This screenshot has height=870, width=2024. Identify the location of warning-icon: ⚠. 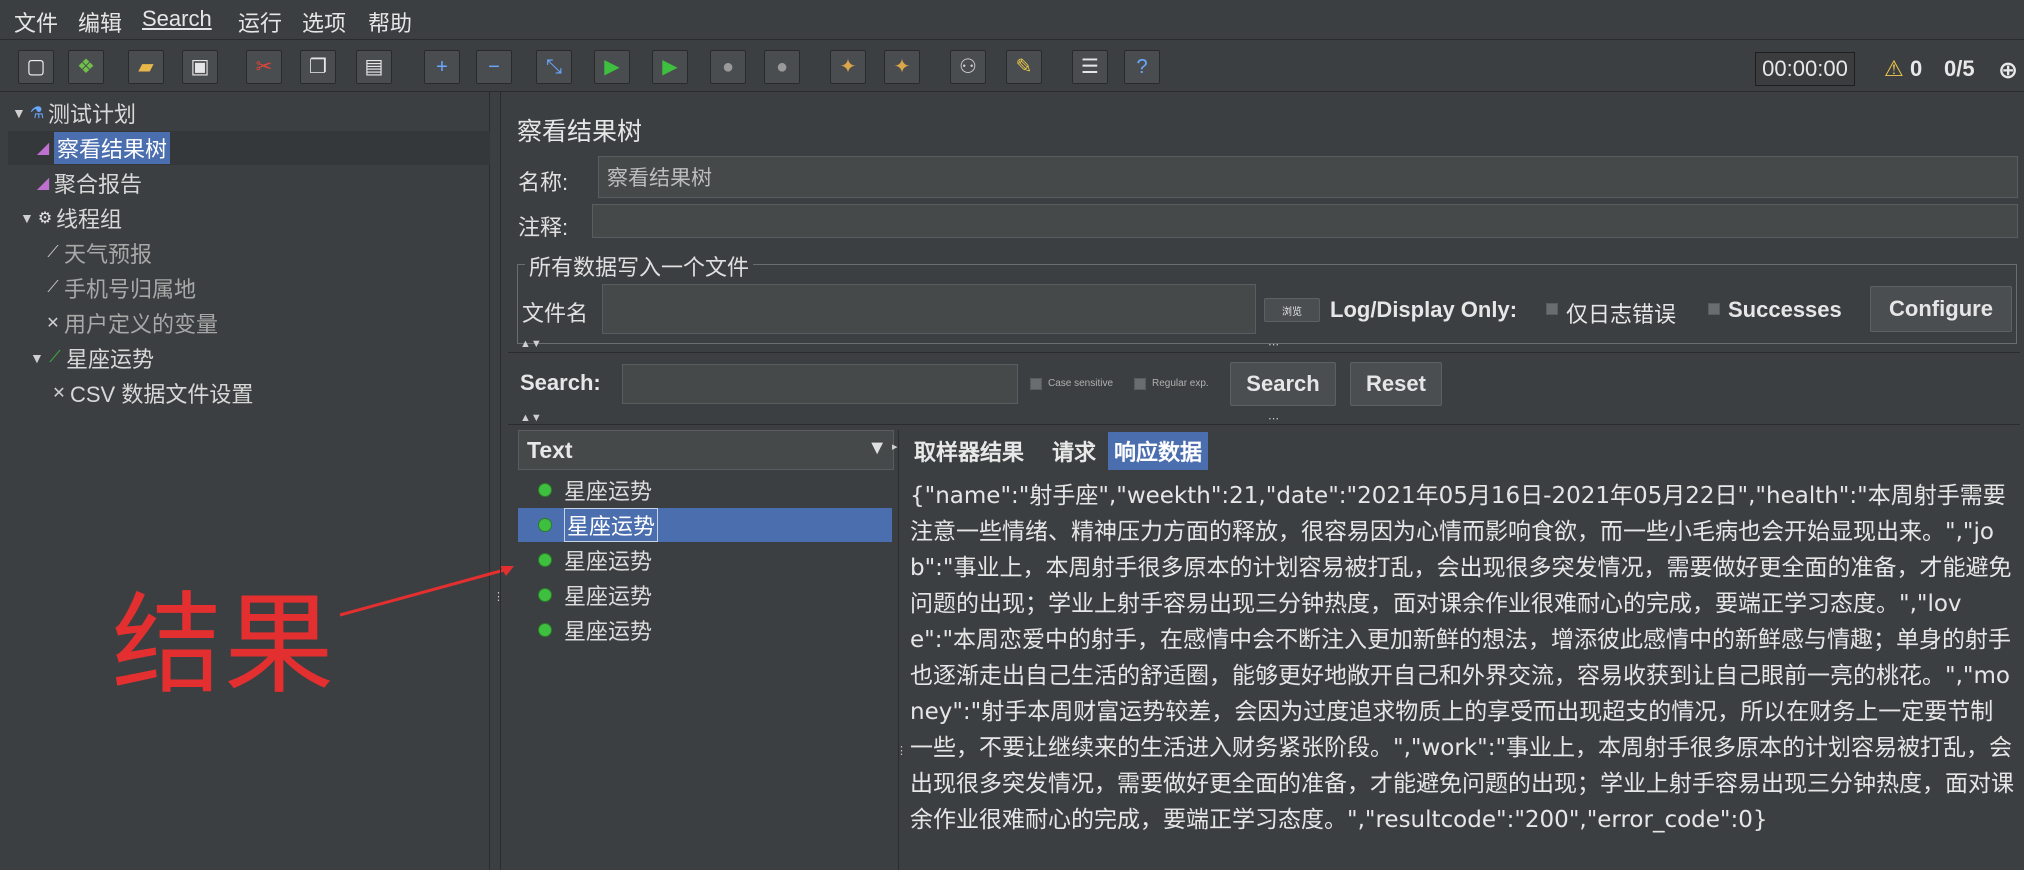
(1894, 68).